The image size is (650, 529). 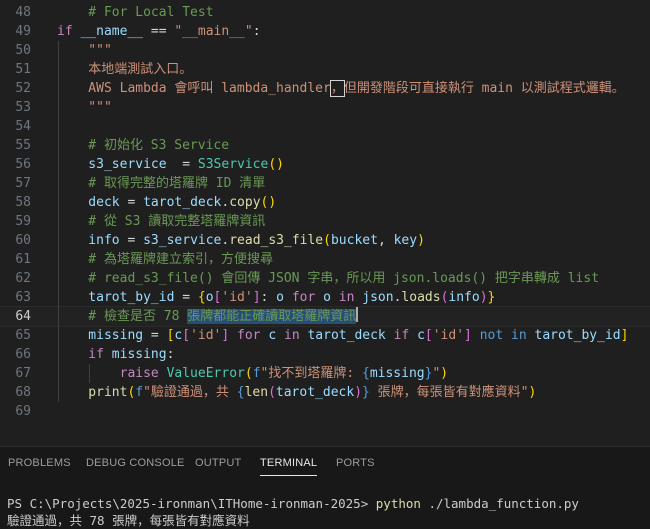 I want to click on code-token: ValueError, so click(x=205, y=373).